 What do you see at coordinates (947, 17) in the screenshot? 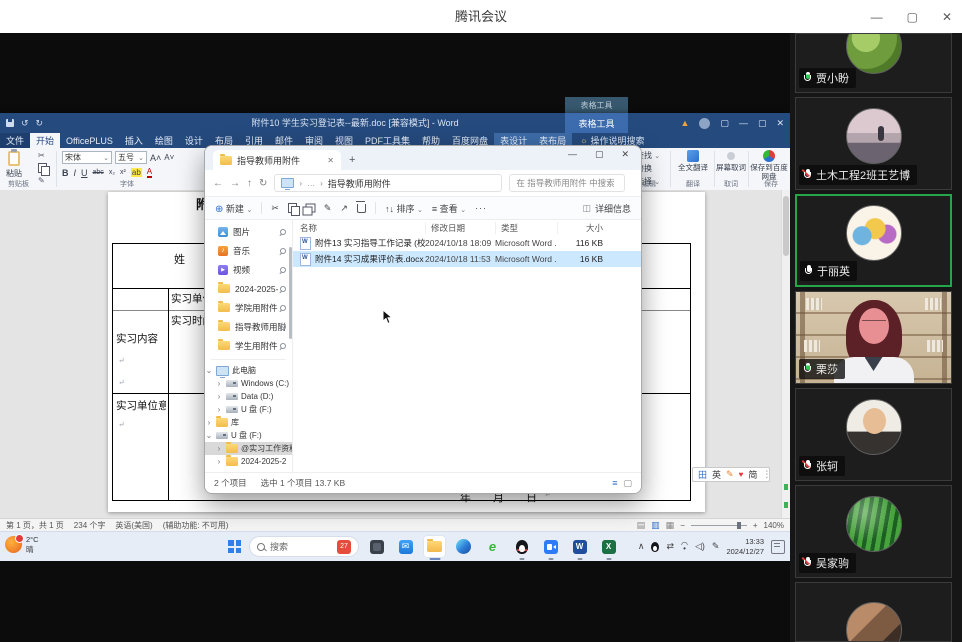
I see `close-icon: ✕` at bounding box center [947, 17].